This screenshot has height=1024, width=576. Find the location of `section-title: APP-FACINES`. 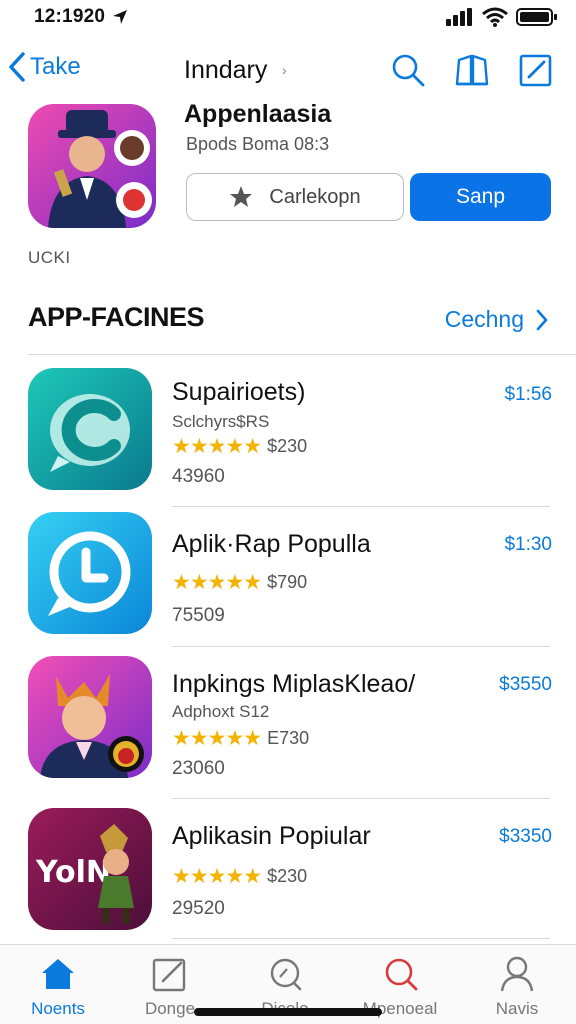

section-title: APP-FACINES is located at coordinates (116, 317).